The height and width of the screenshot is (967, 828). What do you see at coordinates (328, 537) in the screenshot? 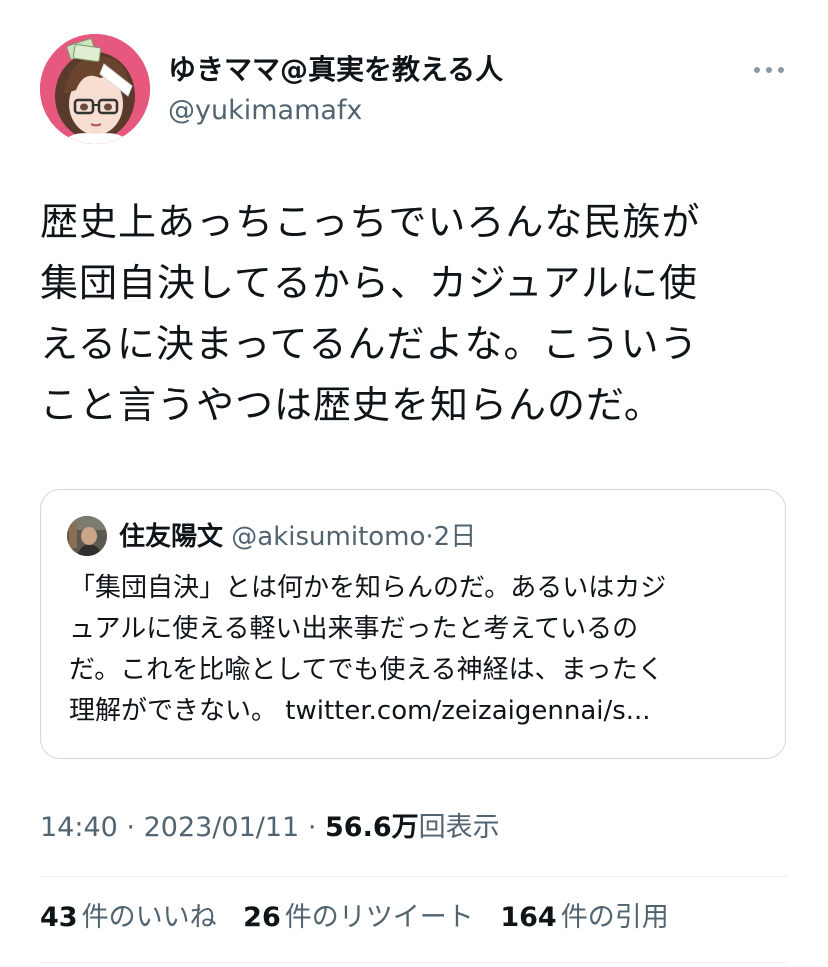
I see `quote-author-handle: @akisumitomo` at bounding box center [328, 537].